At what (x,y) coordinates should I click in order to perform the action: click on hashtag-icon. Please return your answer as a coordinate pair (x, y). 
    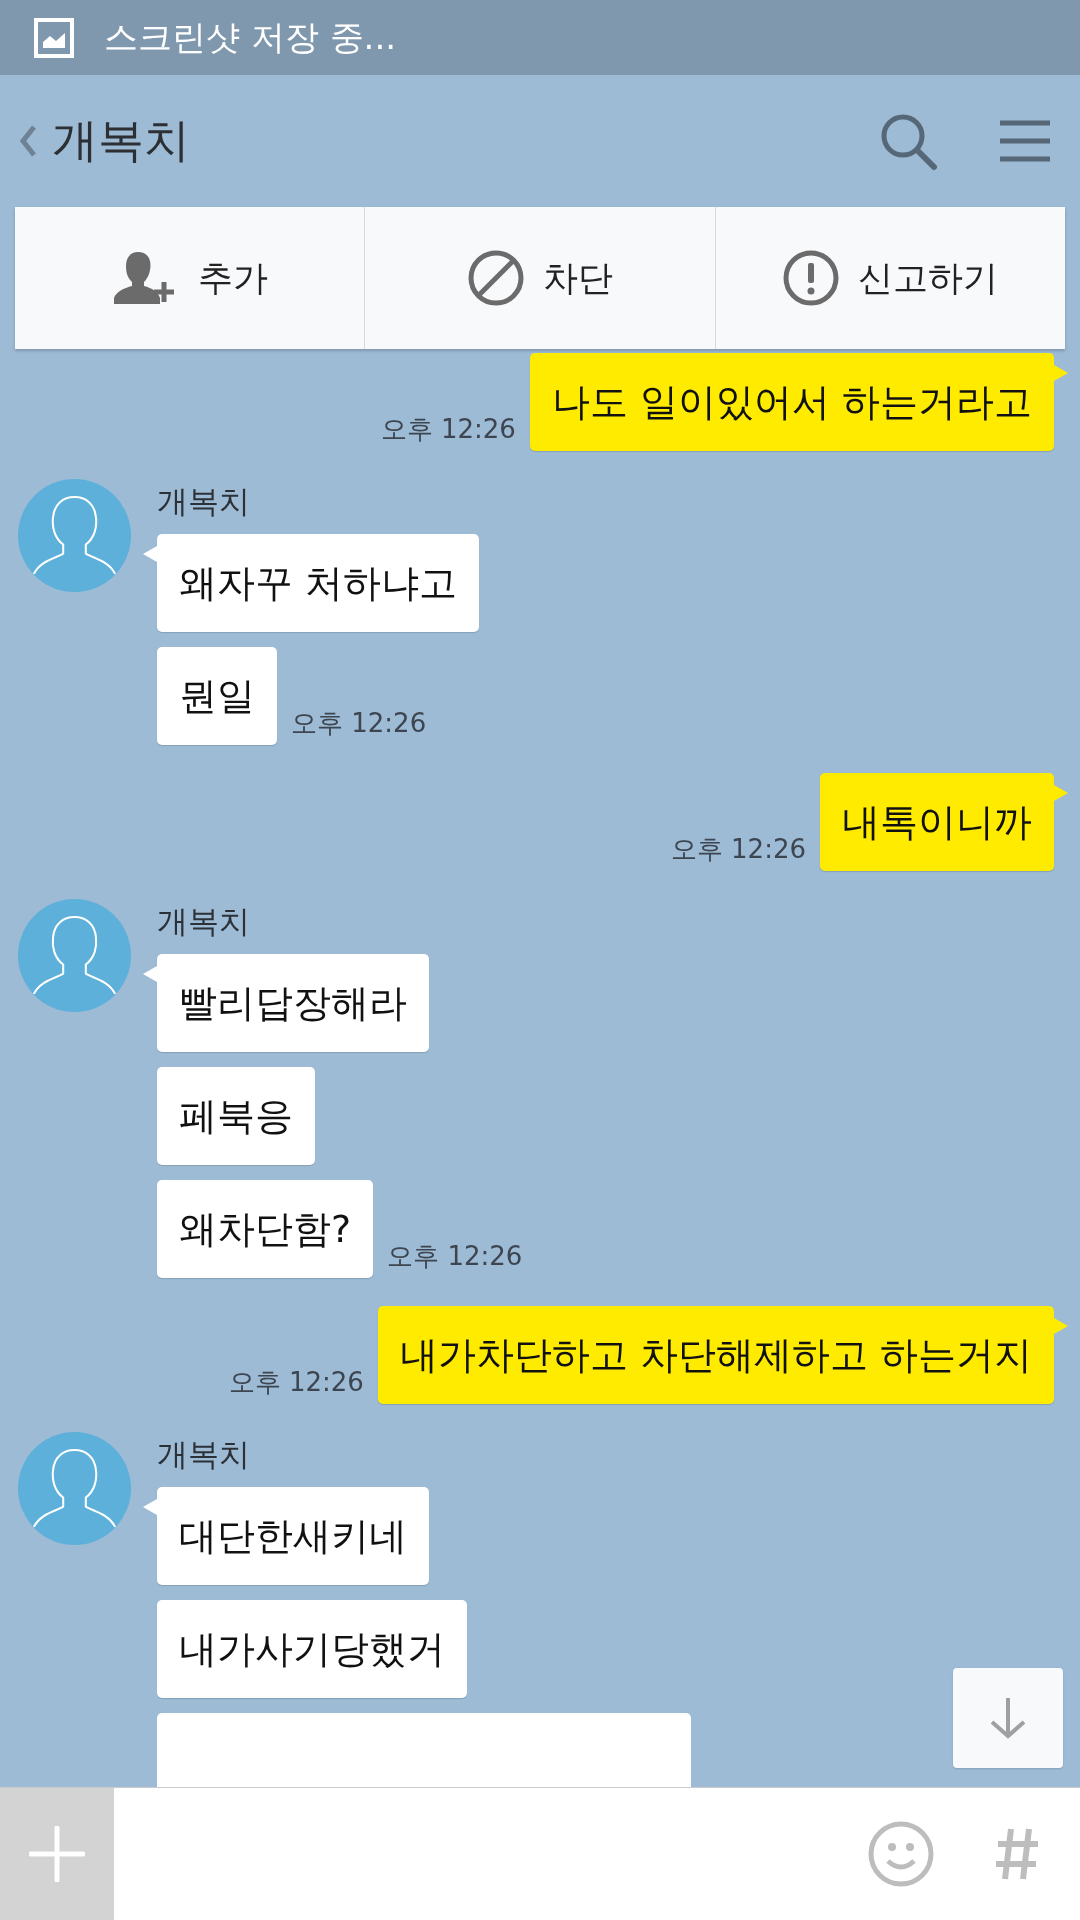
    Looking at the image, I should click on (1037, 1854).